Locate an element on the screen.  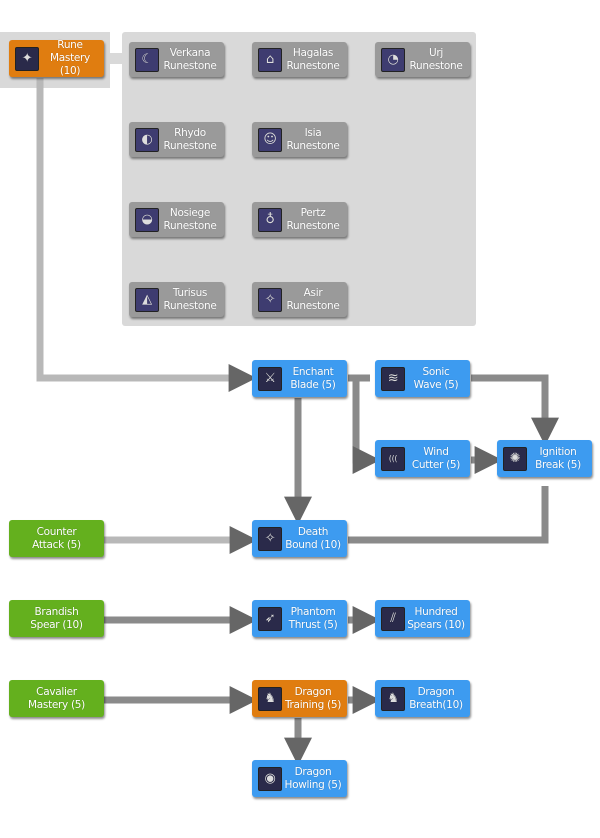
skill-label: Isia Runestone is located at coordinates (313, 140).